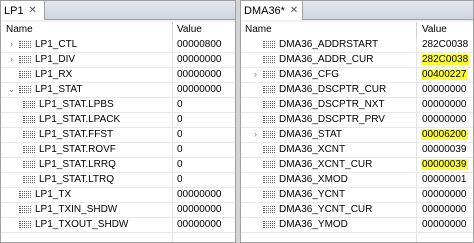 Image resolution: width=474 pixels, height=243 pixels. What do you see at coordinates (23, 10) in the screenshot?
I see `tab-lp1: LP1 ✕` at bounding box center [23, 10].